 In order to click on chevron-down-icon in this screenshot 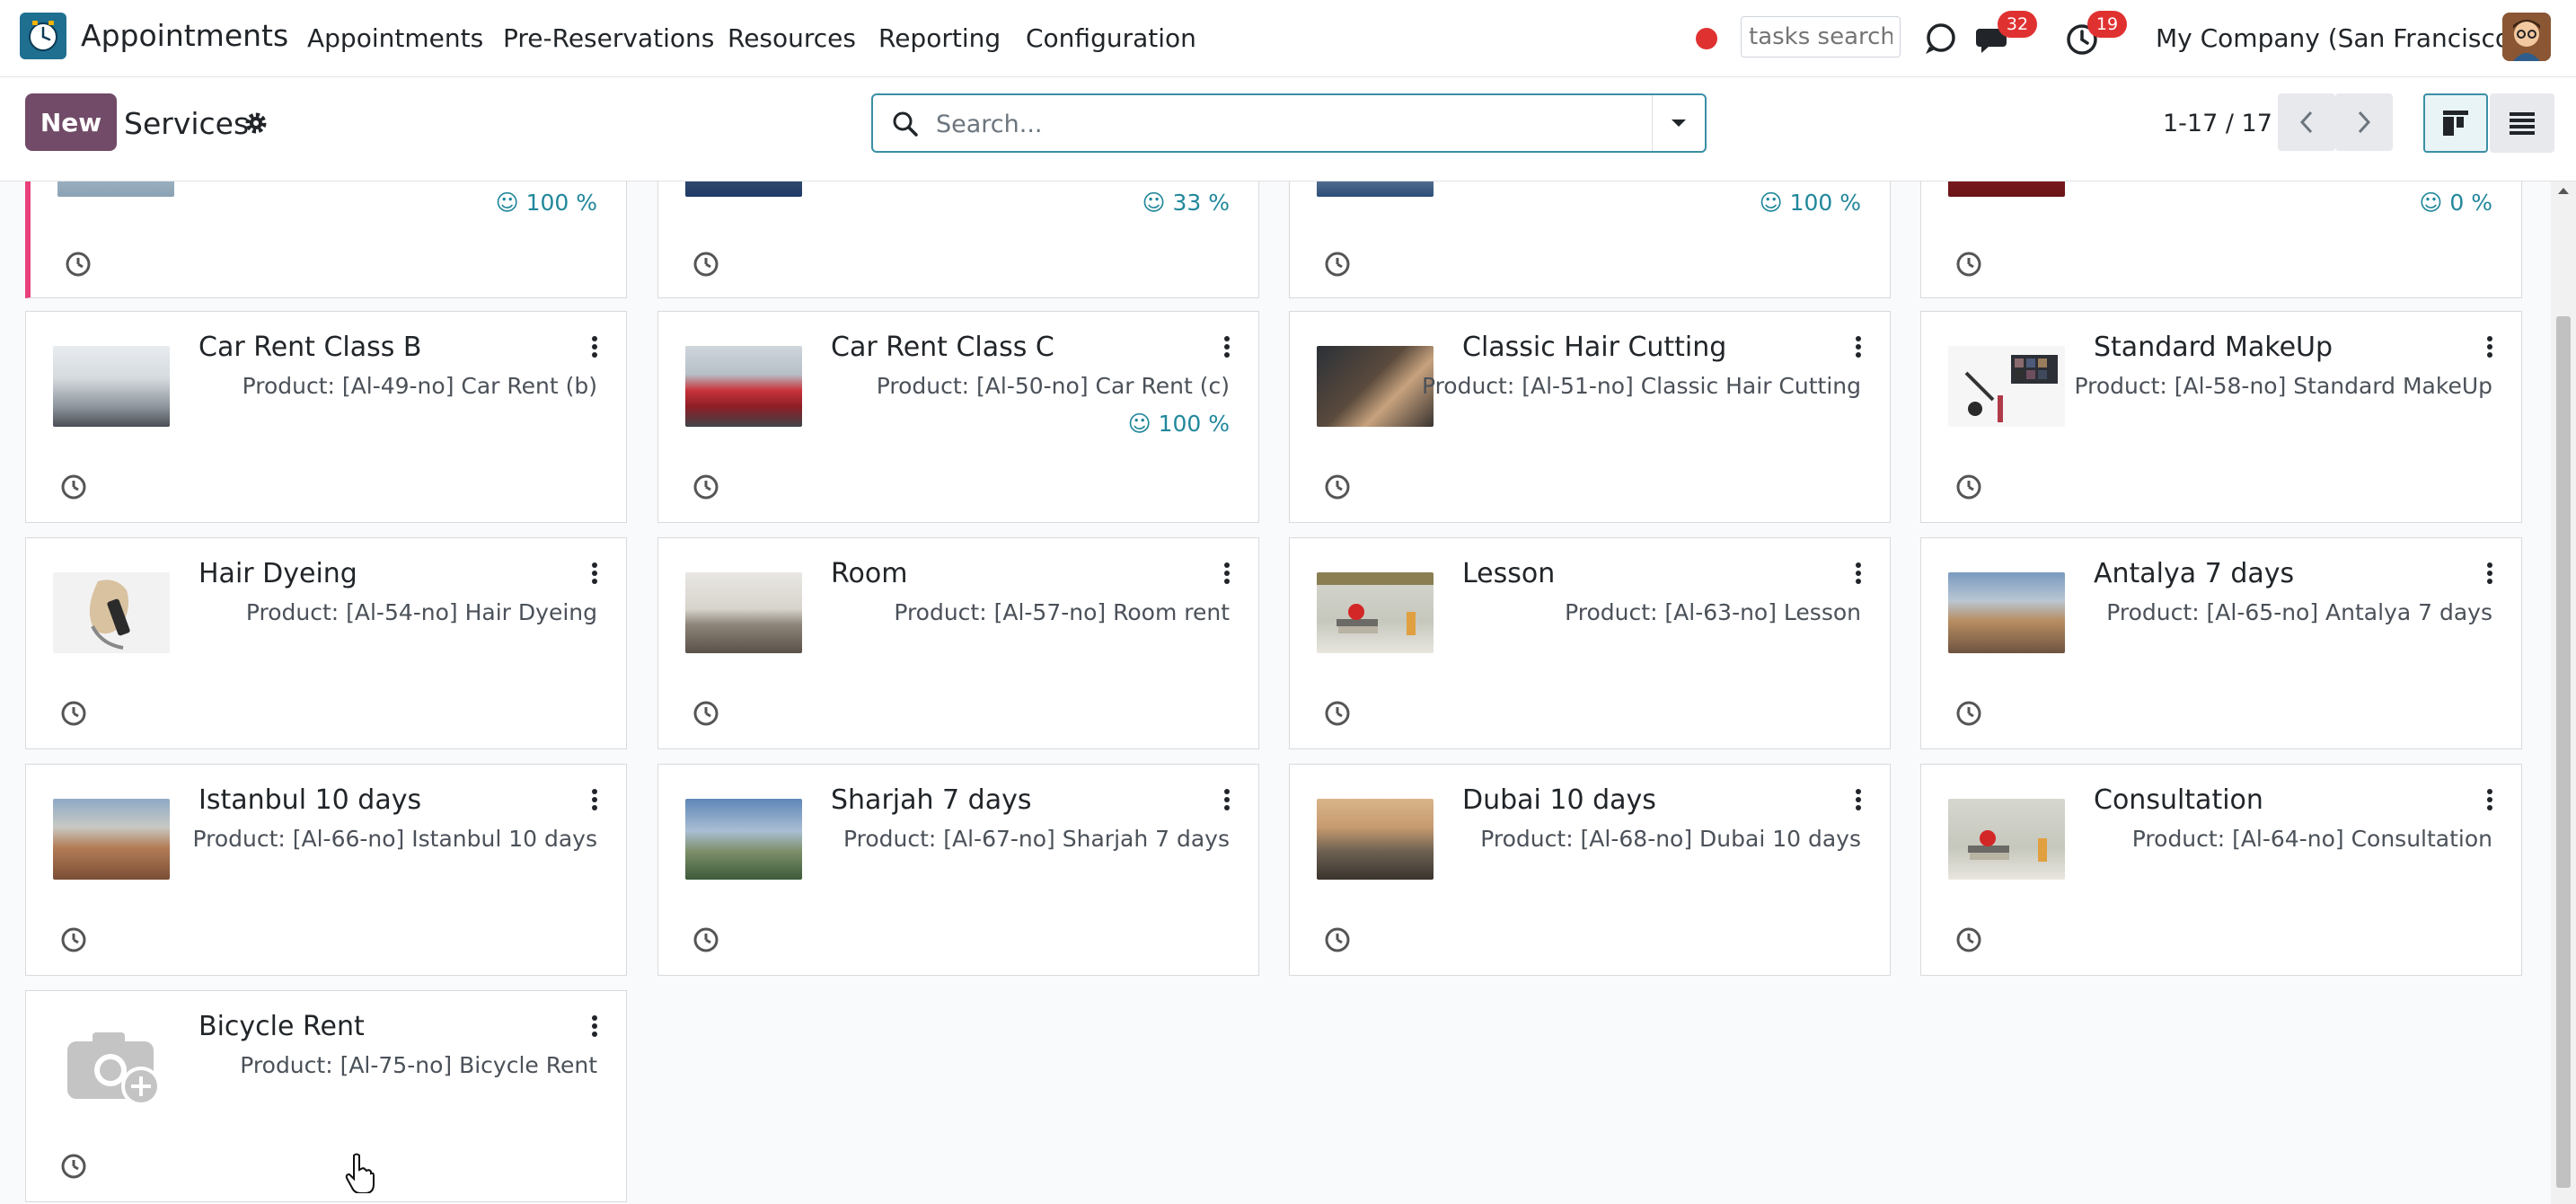, I will do `click(1679, 123)`.